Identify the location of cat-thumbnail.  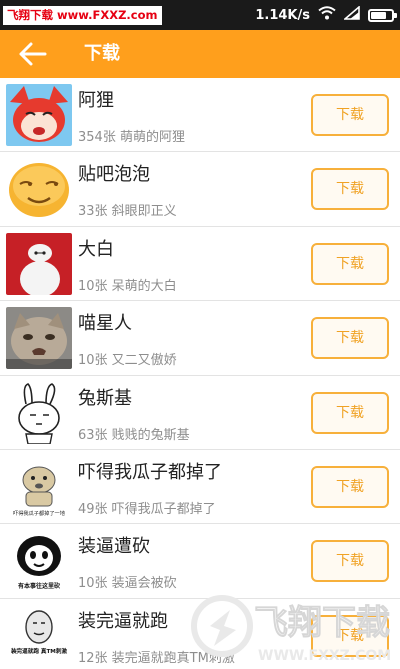
(39, 338).